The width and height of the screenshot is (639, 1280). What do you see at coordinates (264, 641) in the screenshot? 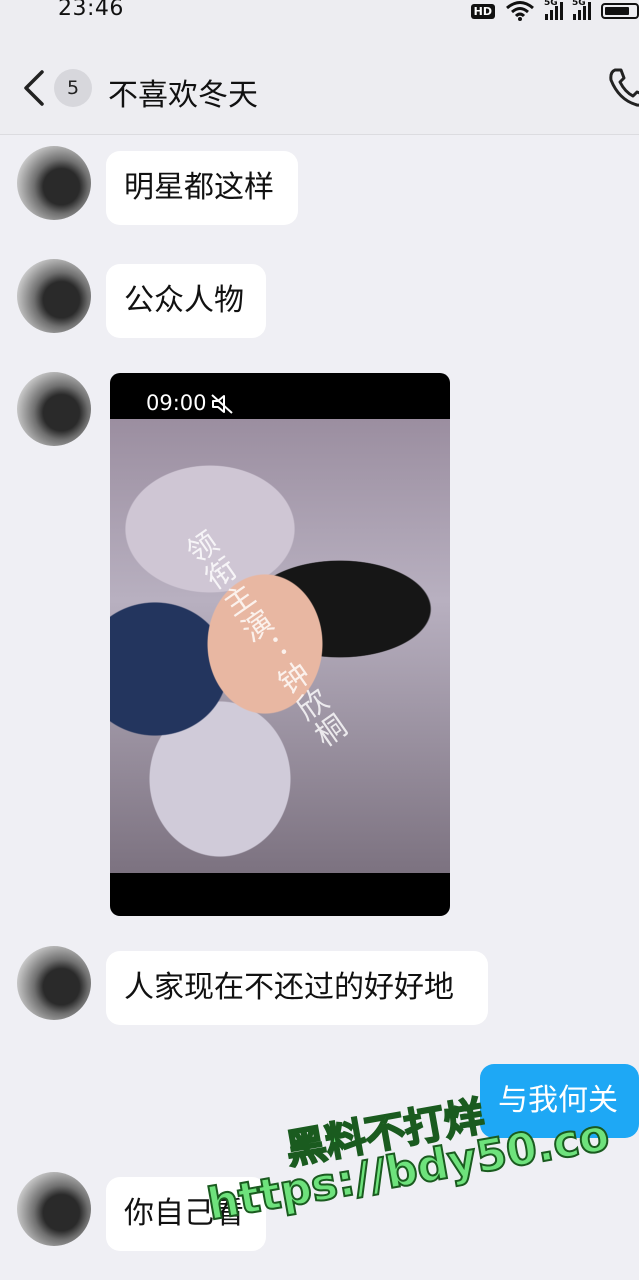
I see `video-caption: 领衔主演：钟欣桐` at bounding box center [264, 641].